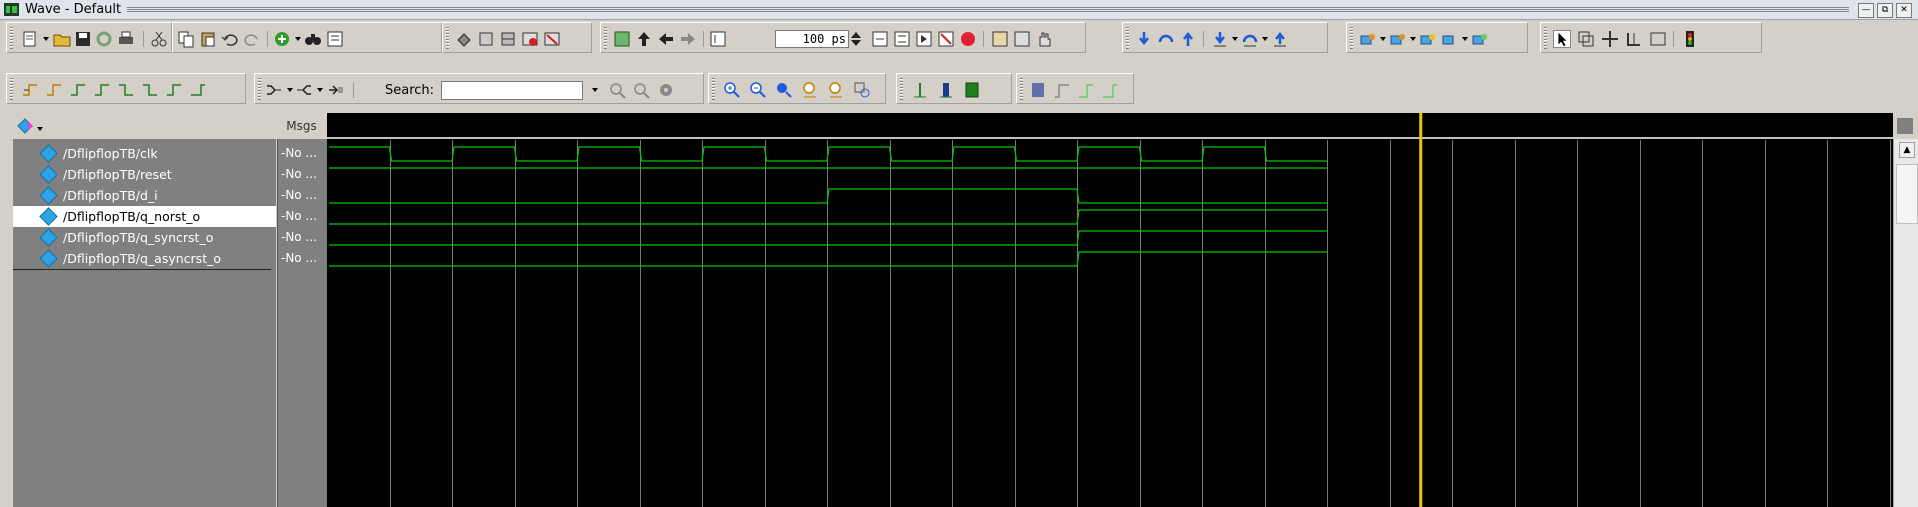 This screenshot has height=507, width=1918. Describe the element at coordinates (174, 90) in the screenshot. I see `find-next-edge-icon` at that location.